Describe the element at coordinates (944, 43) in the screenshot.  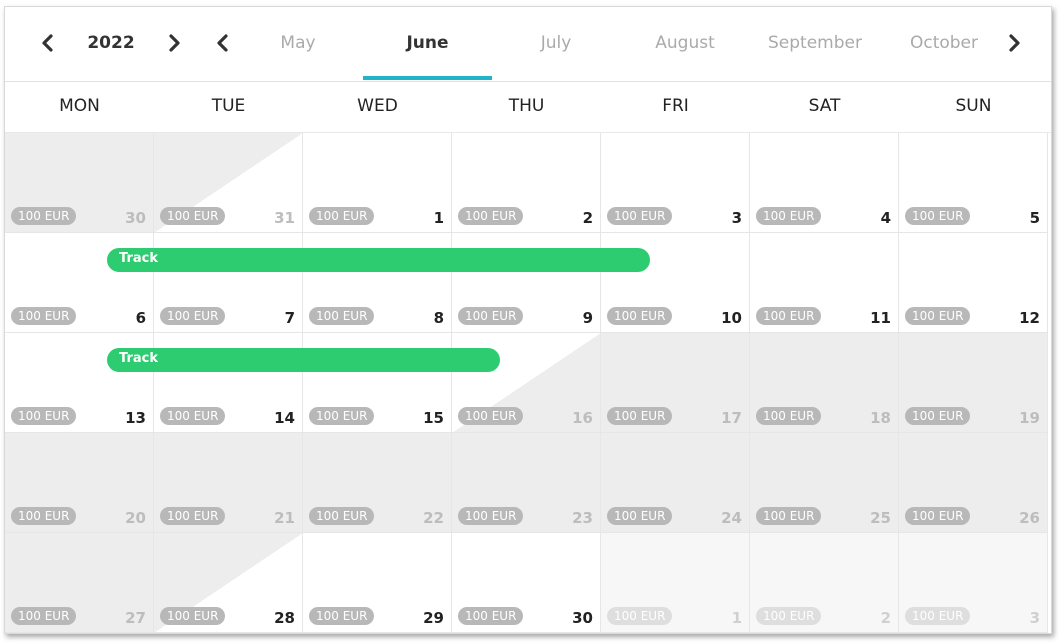
I see `month-tab-october: October` at that location.